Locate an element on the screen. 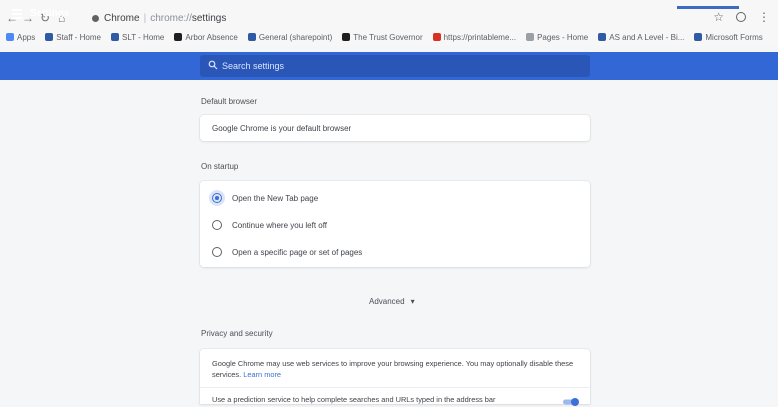 This screenshot has height=407, width=778. bookmark-item: SLT - Home is located at coordinates (137, 37).